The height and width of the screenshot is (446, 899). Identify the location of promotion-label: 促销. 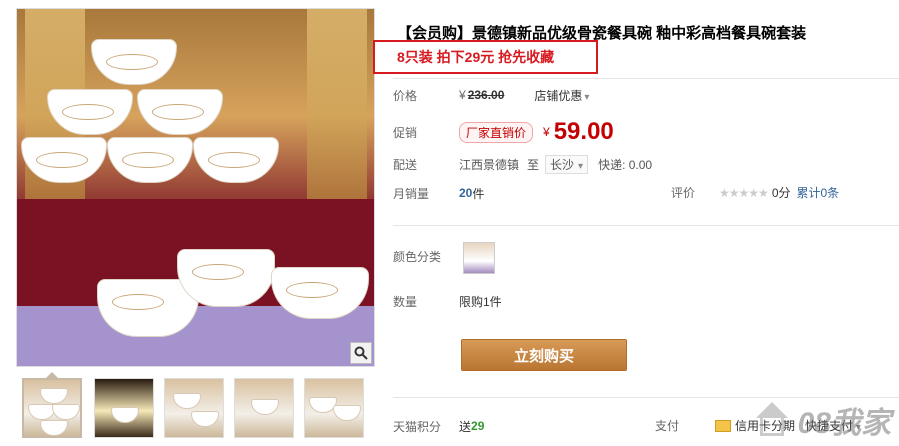
(405, 132).